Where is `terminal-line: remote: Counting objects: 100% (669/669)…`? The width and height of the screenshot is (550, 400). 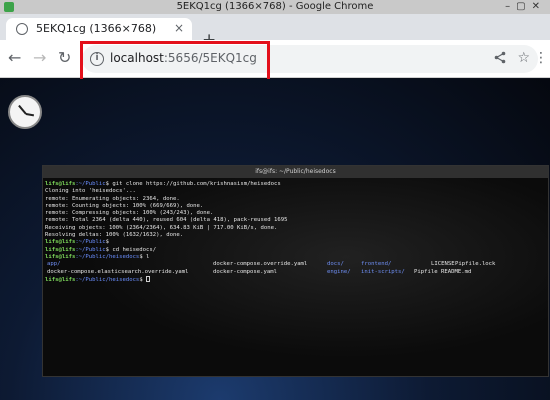
terminal-line: remote: Counting objects: 100% (669/669)… is located at coordinates (124, 205).